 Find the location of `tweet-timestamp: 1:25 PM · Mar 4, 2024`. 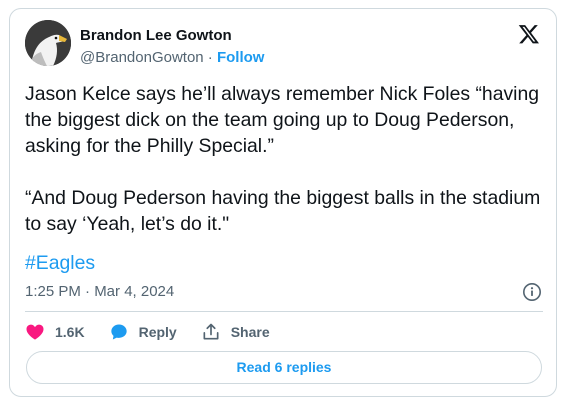

tweet-timestamp: 1:25 PM · Mar 4, 2024 is located at coordinates (99, 291).